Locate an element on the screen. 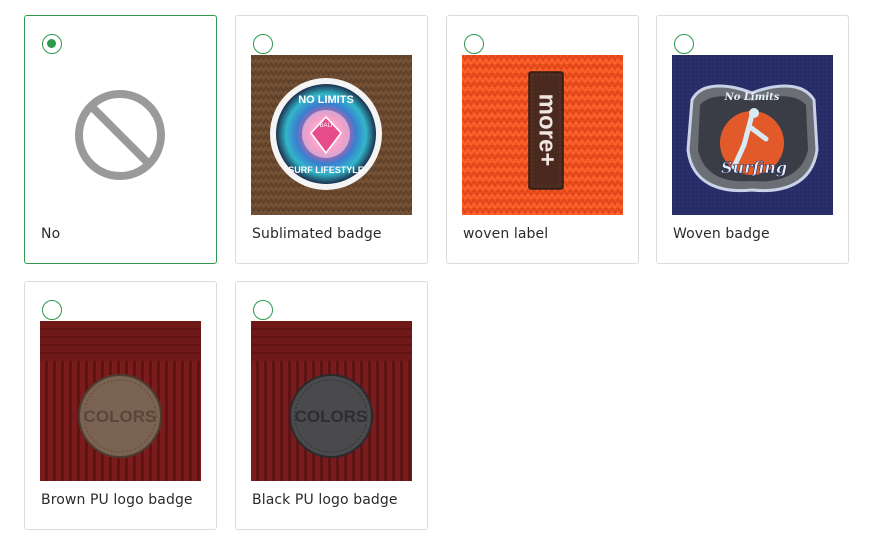 Image resolution: width=870 pixels, height=545 pixels. option-card-no: No is located at coordinates (120, 139).